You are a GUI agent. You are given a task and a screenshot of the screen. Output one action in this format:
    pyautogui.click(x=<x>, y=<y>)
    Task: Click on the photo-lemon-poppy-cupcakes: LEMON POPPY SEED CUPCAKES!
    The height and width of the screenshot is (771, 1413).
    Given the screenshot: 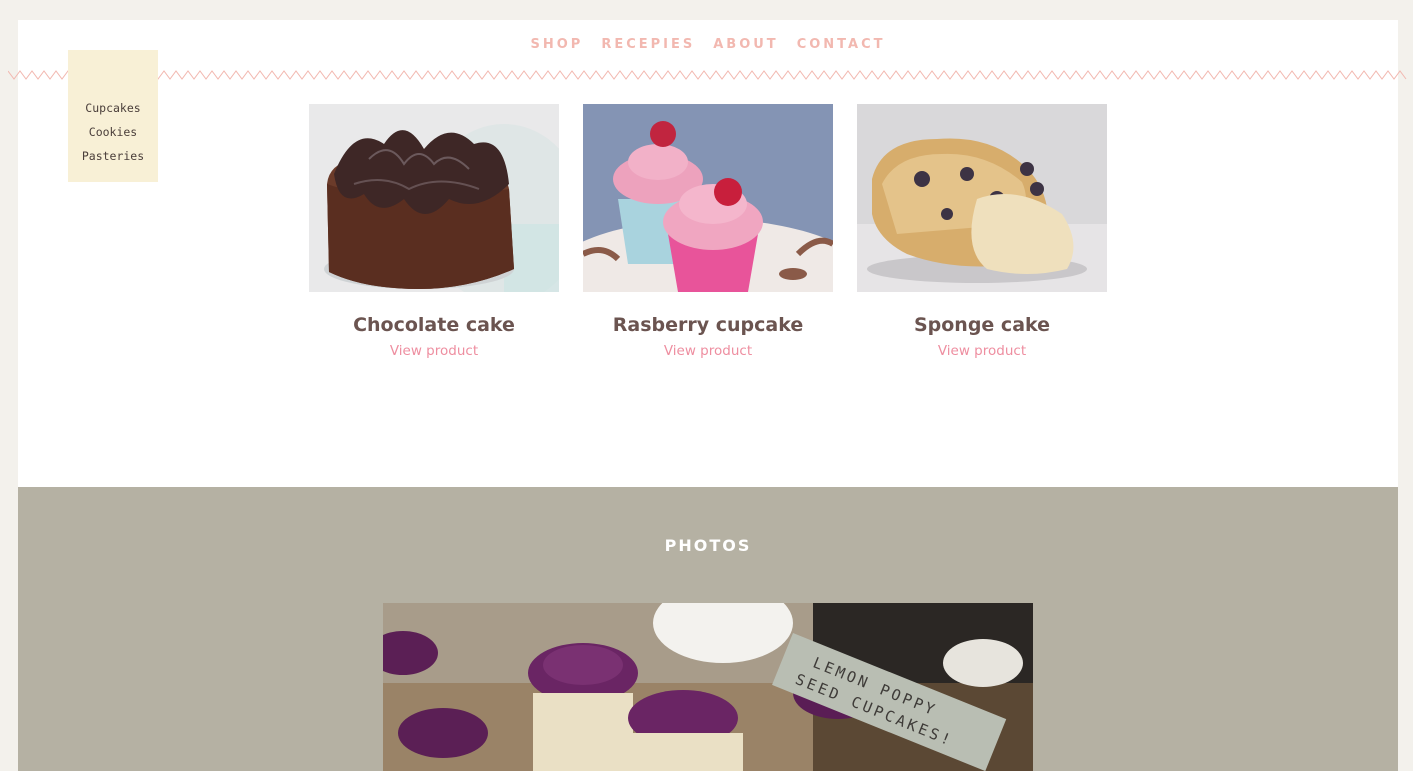 What is the action you would take?
    pyautogui.click(x=708, y=687)
    